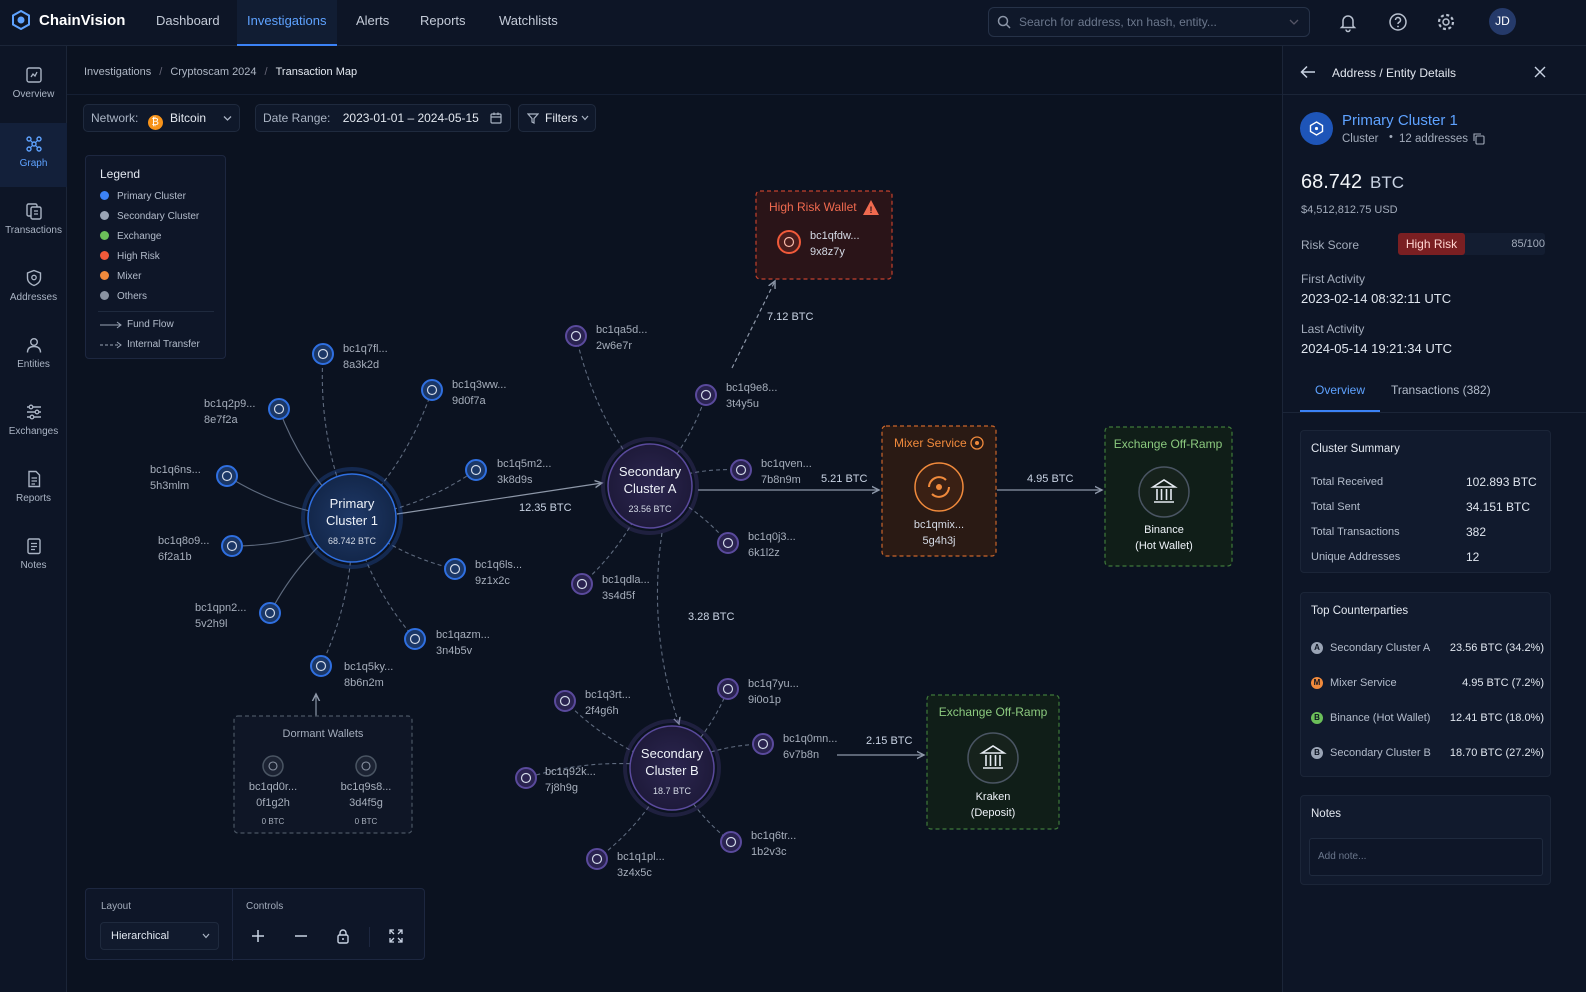 The width and height of the screenshot is (1586, 992). I want to click on brand: ChainVision, so click(68, 20).